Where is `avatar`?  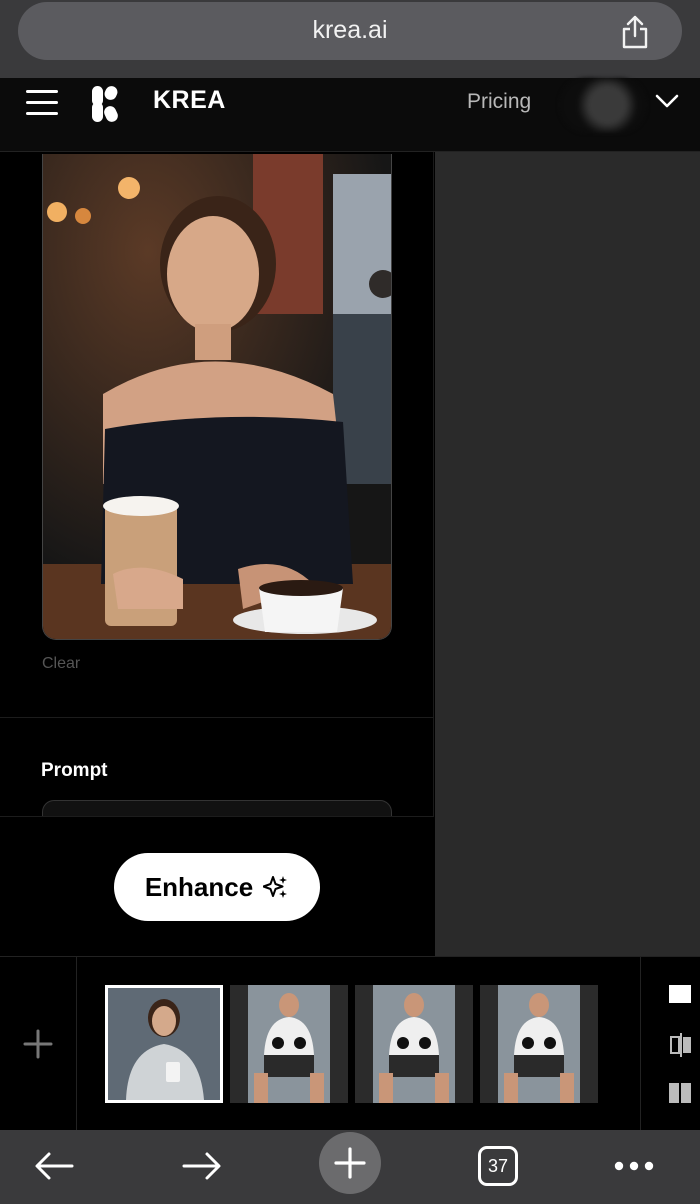
avatar is located at coordinates (603, 105).